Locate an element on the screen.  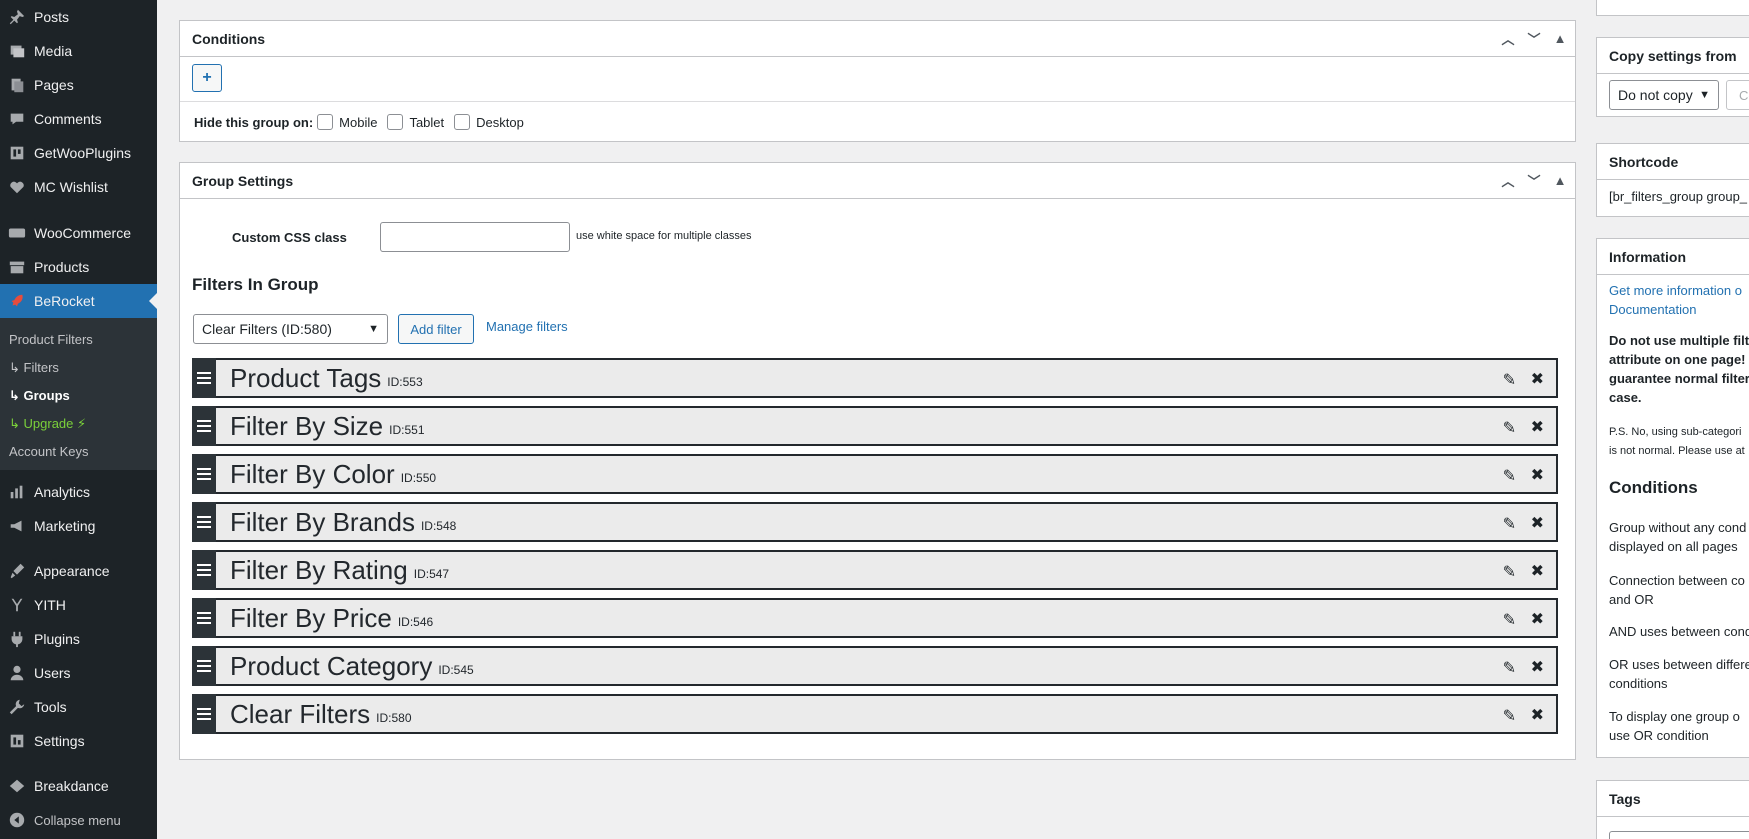
woo-icon is located at coordinates (17, 233).